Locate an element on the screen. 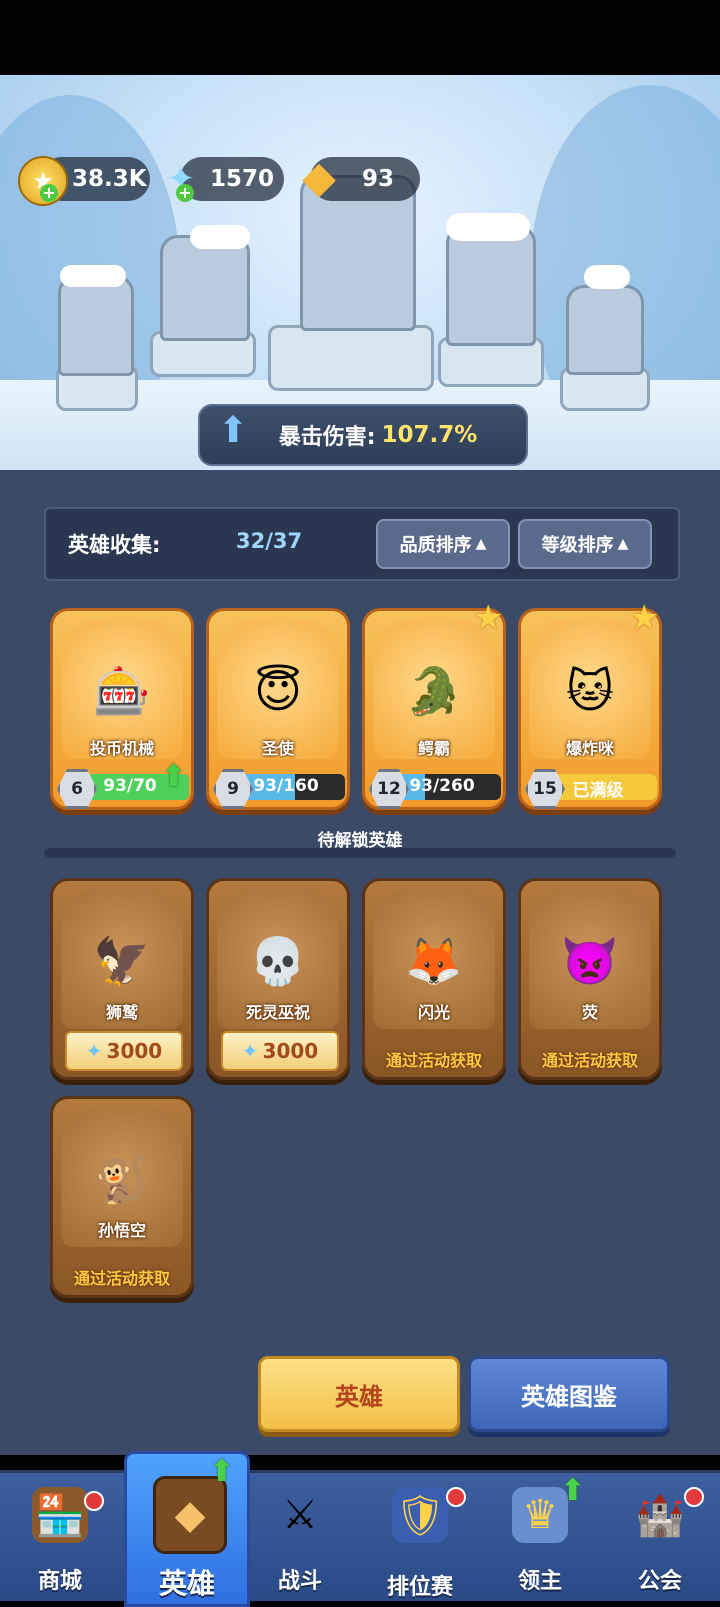  crystal-amount: 1570 is located at coordinates (242, 179).